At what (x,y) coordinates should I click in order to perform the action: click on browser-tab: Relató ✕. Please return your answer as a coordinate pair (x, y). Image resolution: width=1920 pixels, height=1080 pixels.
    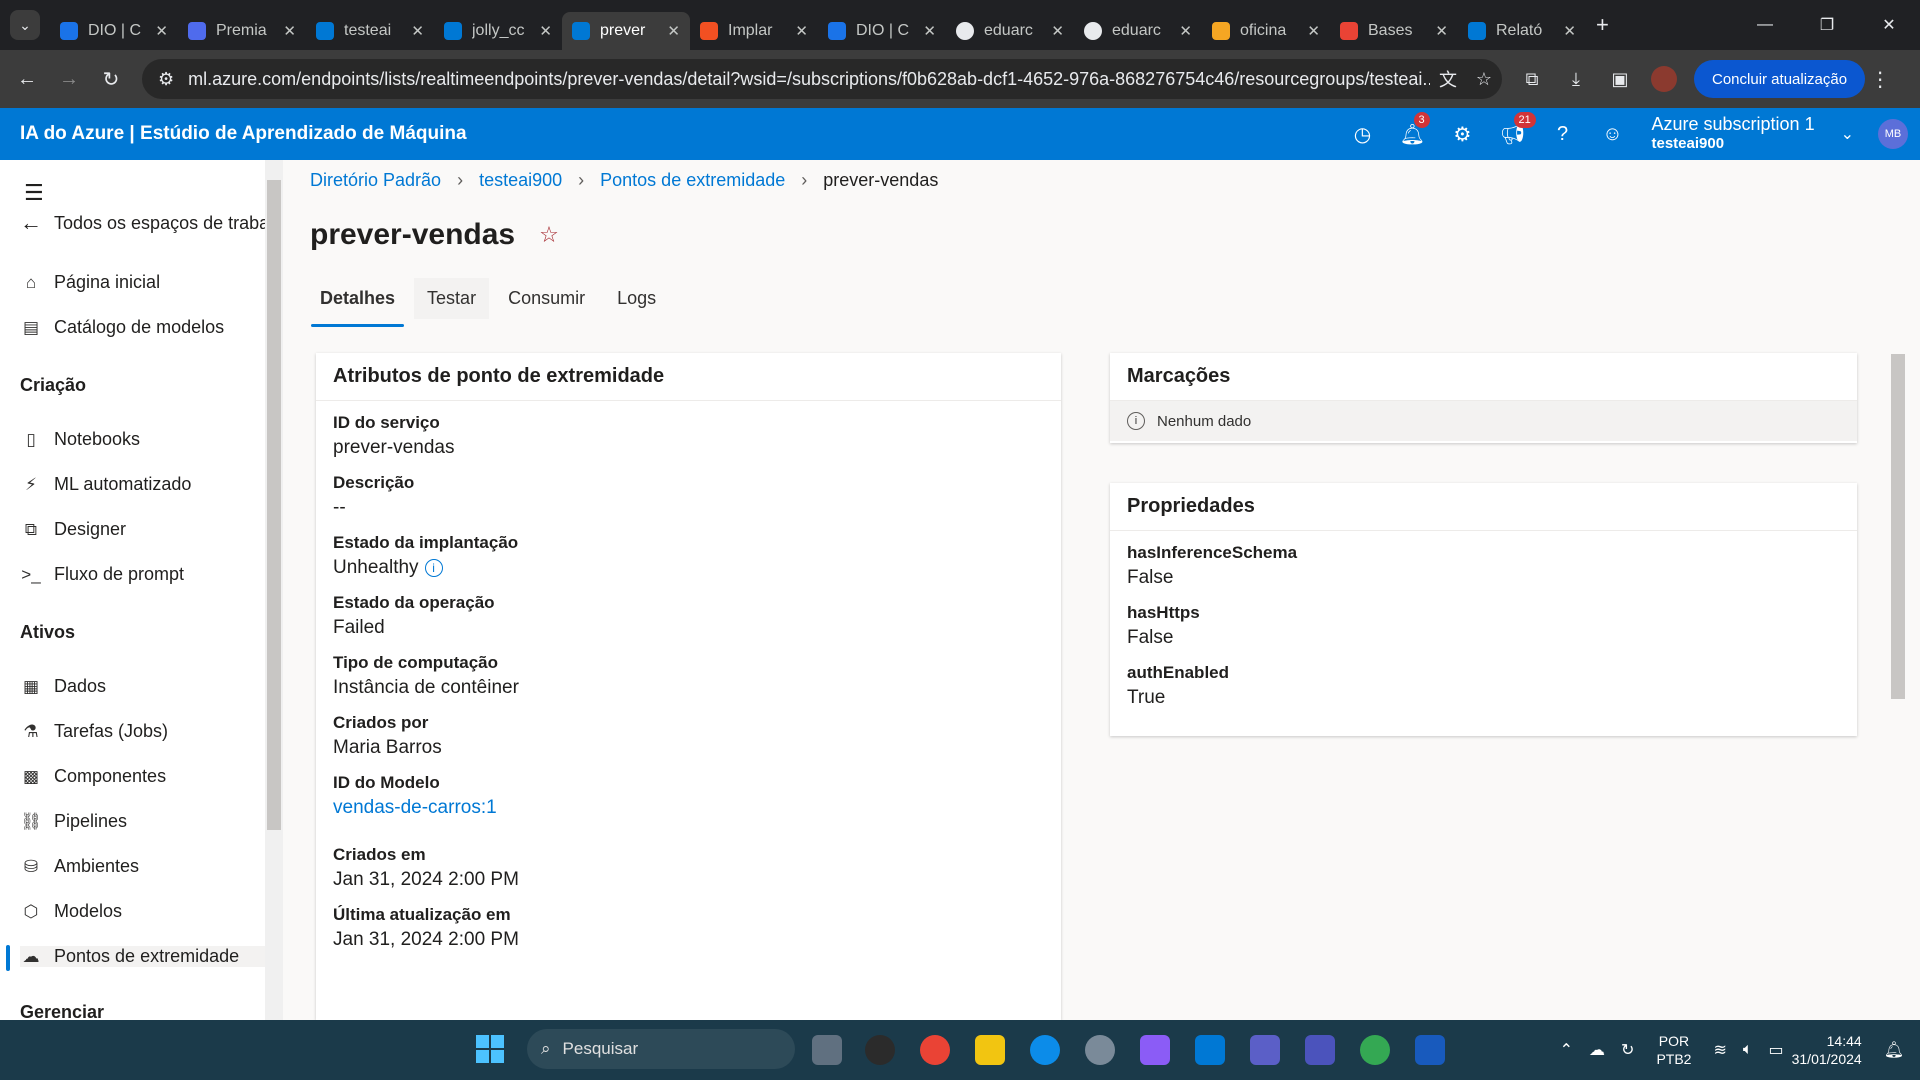
    Looking at the image, I should click on (1522, 31).